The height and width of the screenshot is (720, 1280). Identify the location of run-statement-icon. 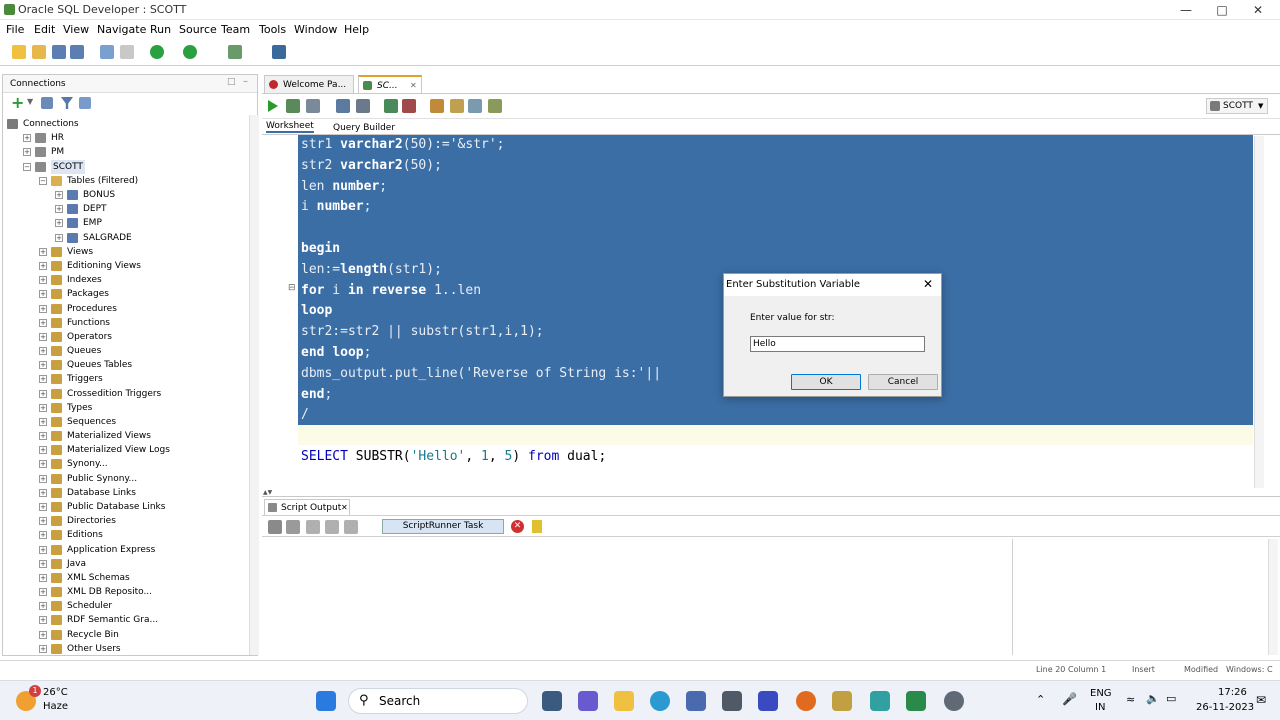
(273, 106).